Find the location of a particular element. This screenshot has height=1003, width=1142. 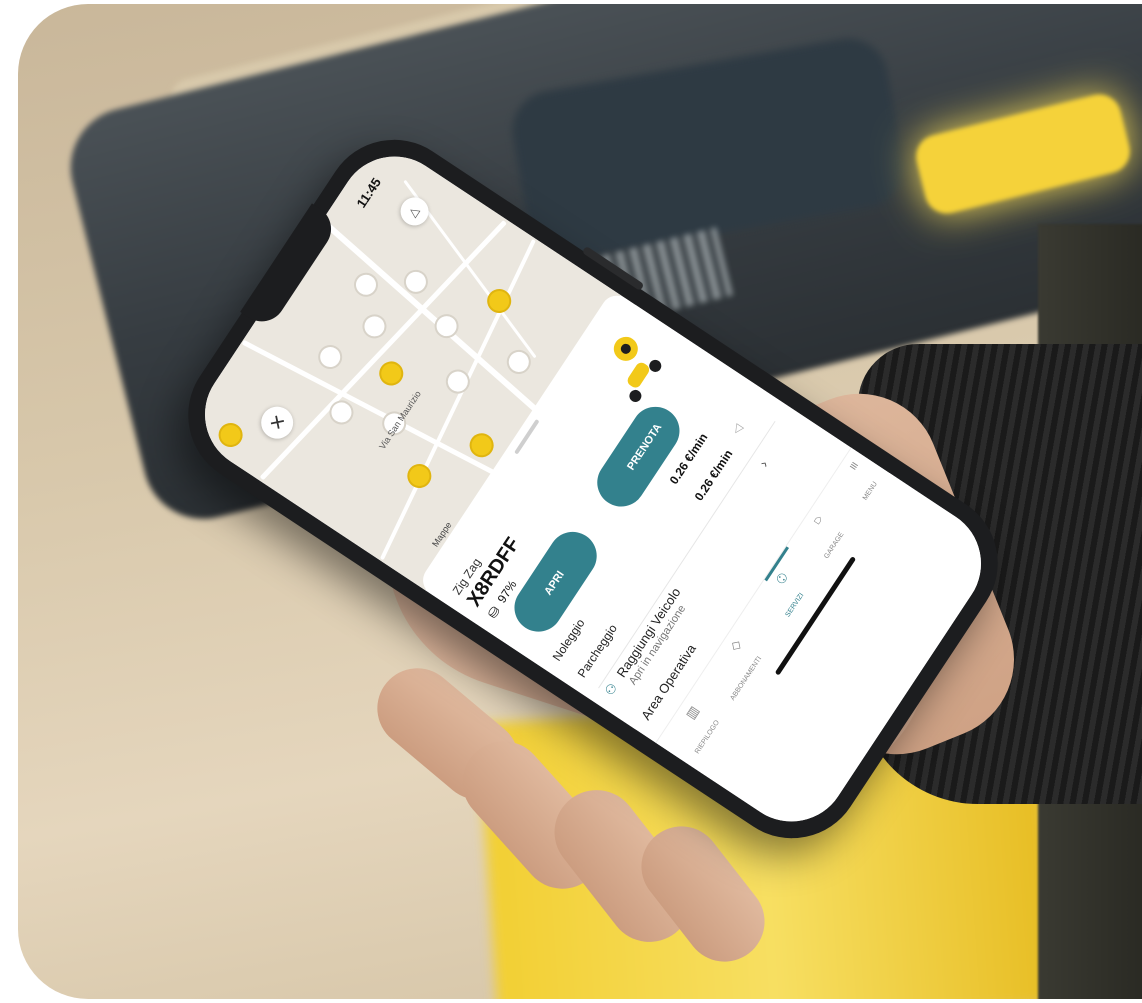

book-button: PRENOTA is located at coordinates (638, 456).